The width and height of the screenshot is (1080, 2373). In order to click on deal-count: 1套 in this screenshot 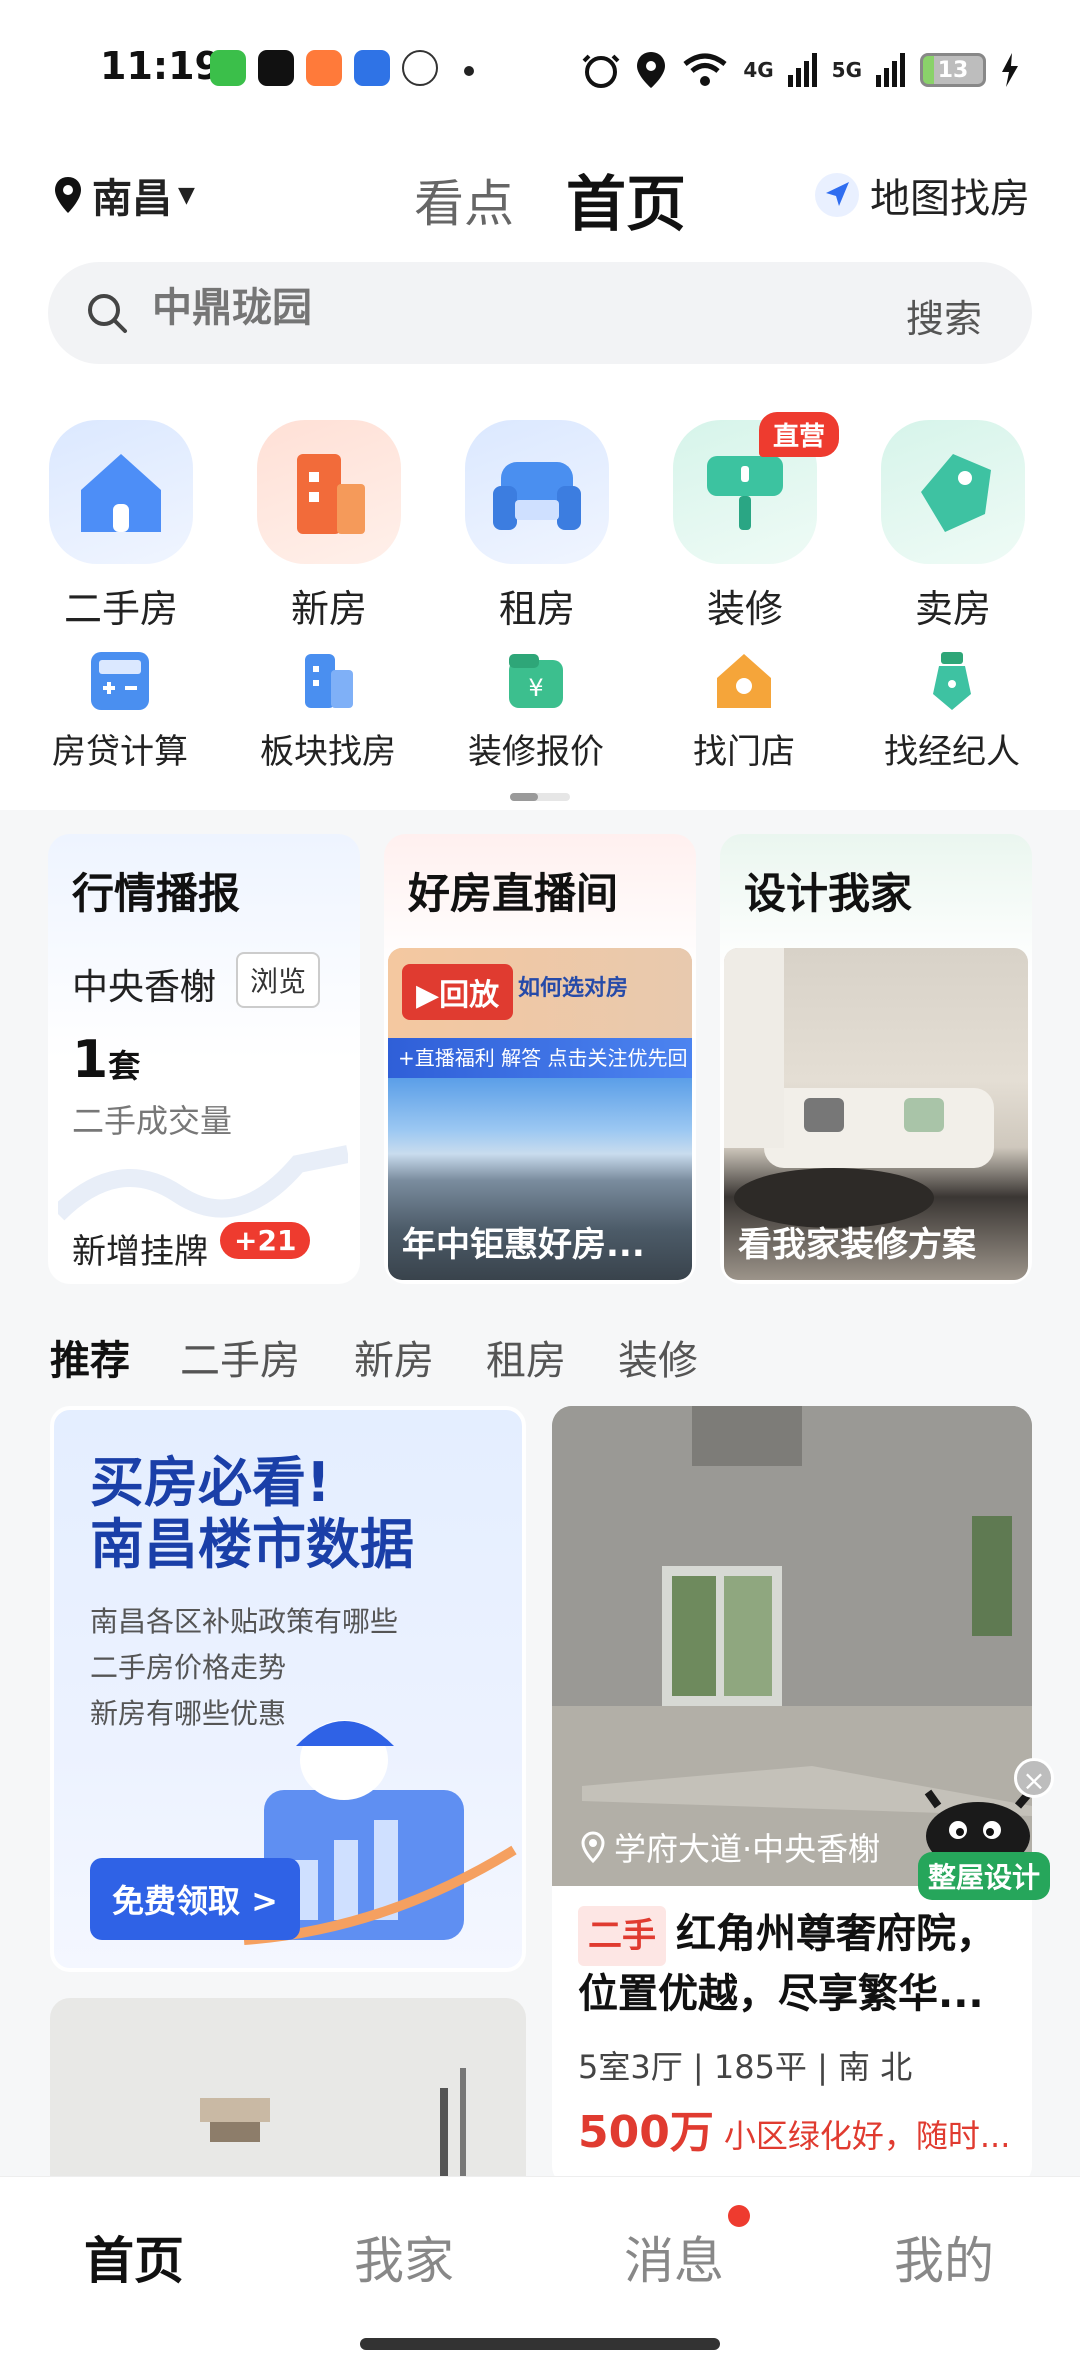, I will do `click(106, 1060)`.